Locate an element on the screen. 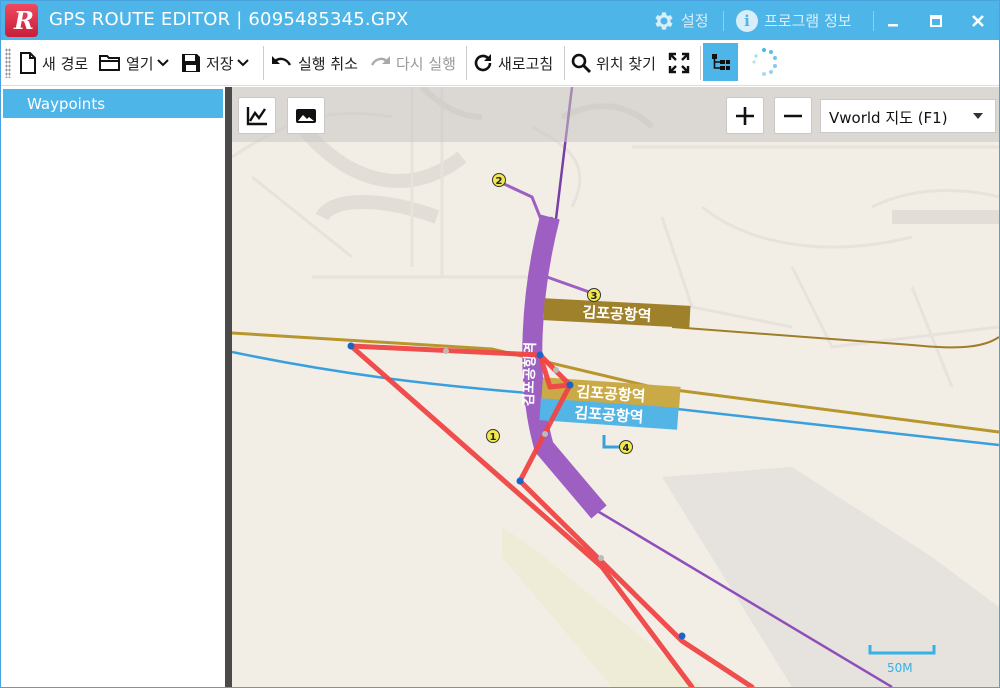 This screenshot has width=1000, height=688. waypoint-number: 4 is located at coordinates (626, 448).